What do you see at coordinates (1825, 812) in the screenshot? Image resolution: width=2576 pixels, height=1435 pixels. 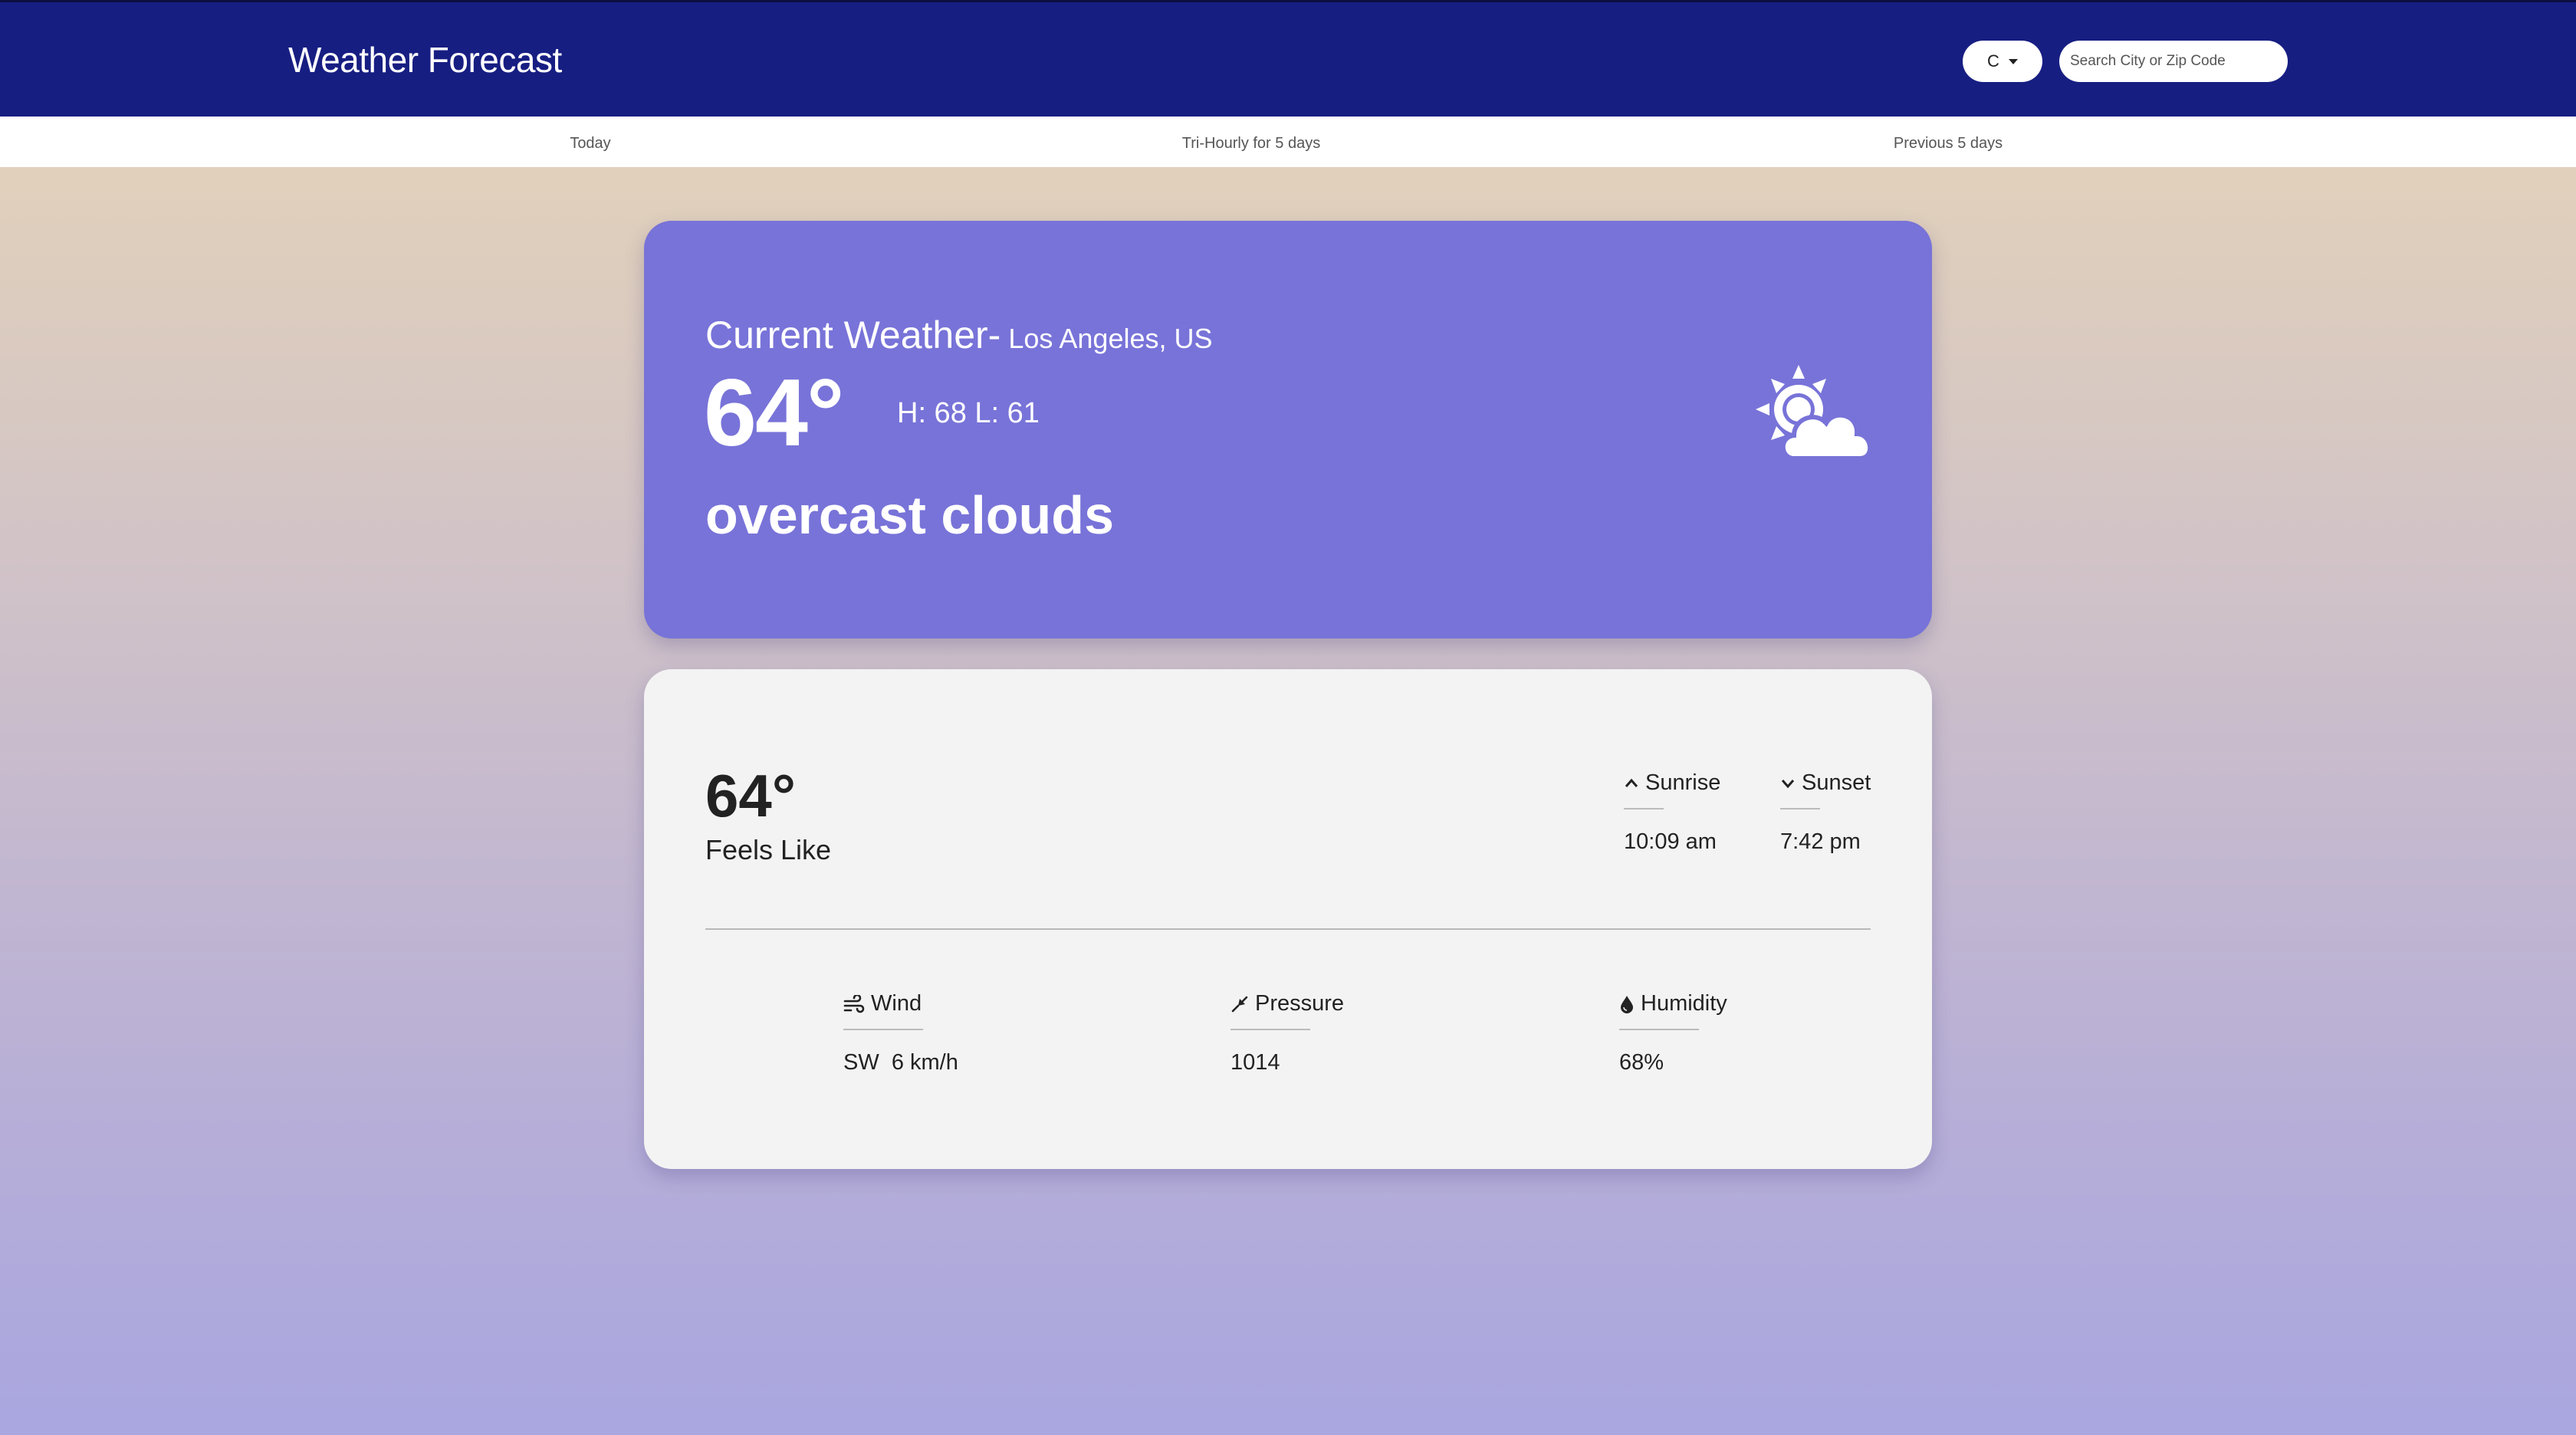 I see `sunset-stat: Sunset 7:42 pm` at bounding box center [1825, 812].